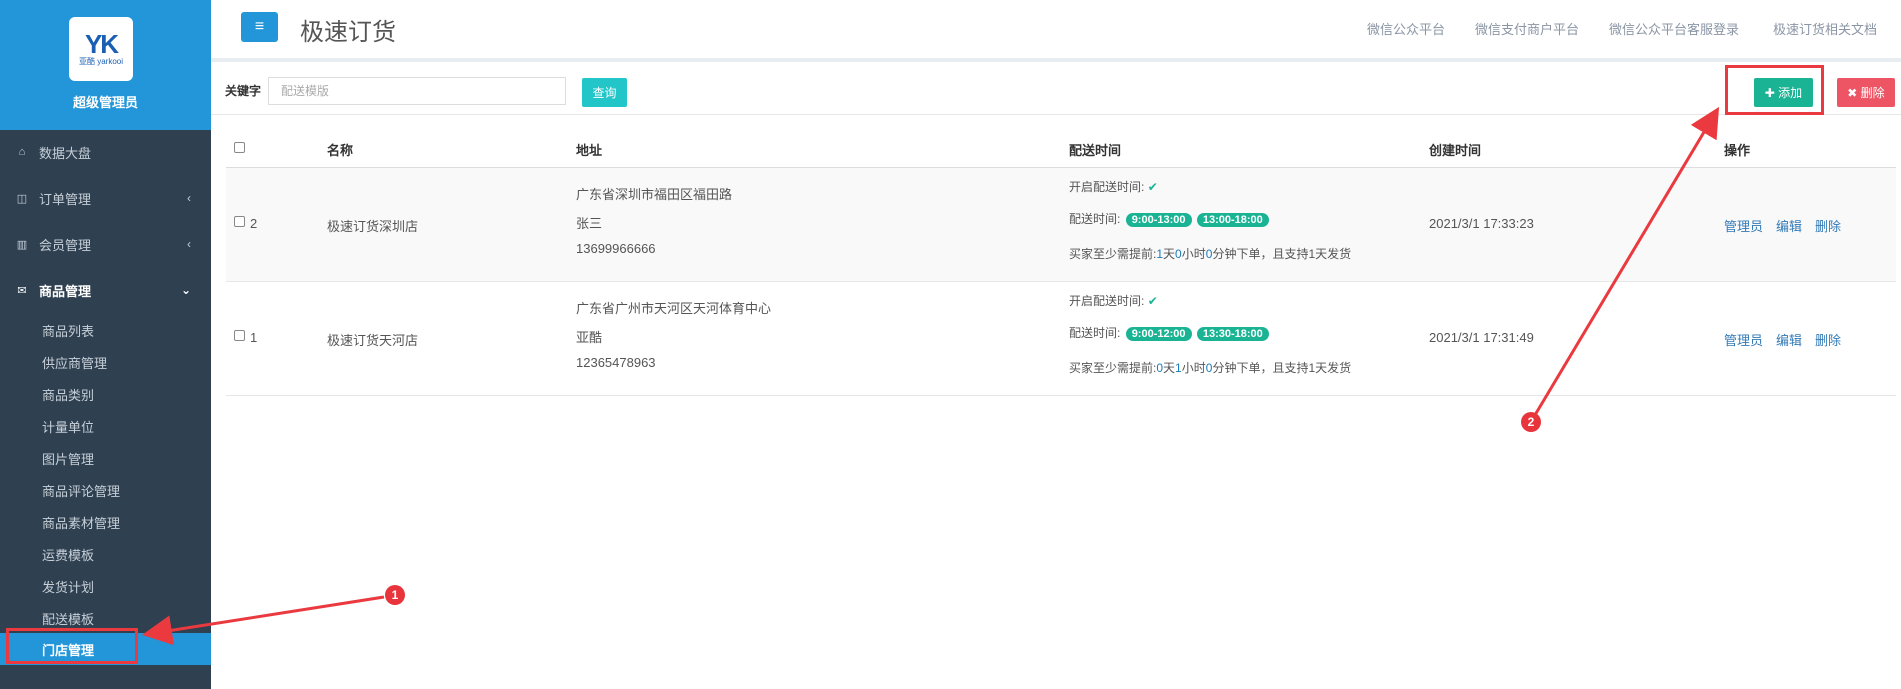 The image size is (1901, 689). I want to click on annotation-badge-1: 1, so click(395, 595).